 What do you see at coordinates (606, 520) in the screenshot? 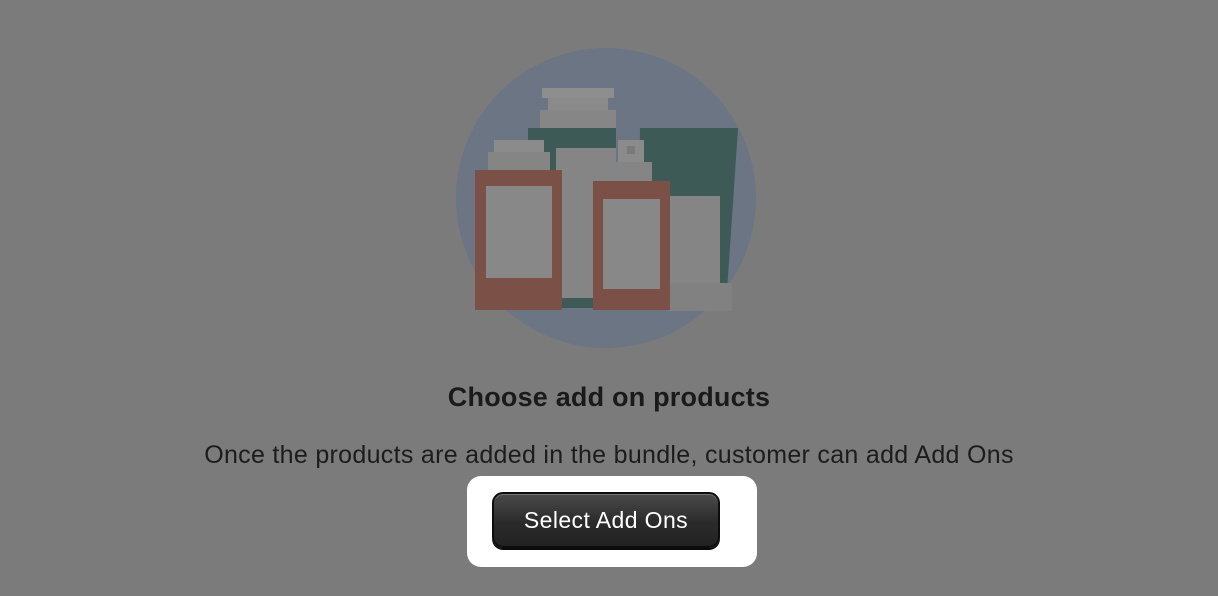
I see `select-add-ons-button: Select Add Ons` at bounding box center [606, 520].